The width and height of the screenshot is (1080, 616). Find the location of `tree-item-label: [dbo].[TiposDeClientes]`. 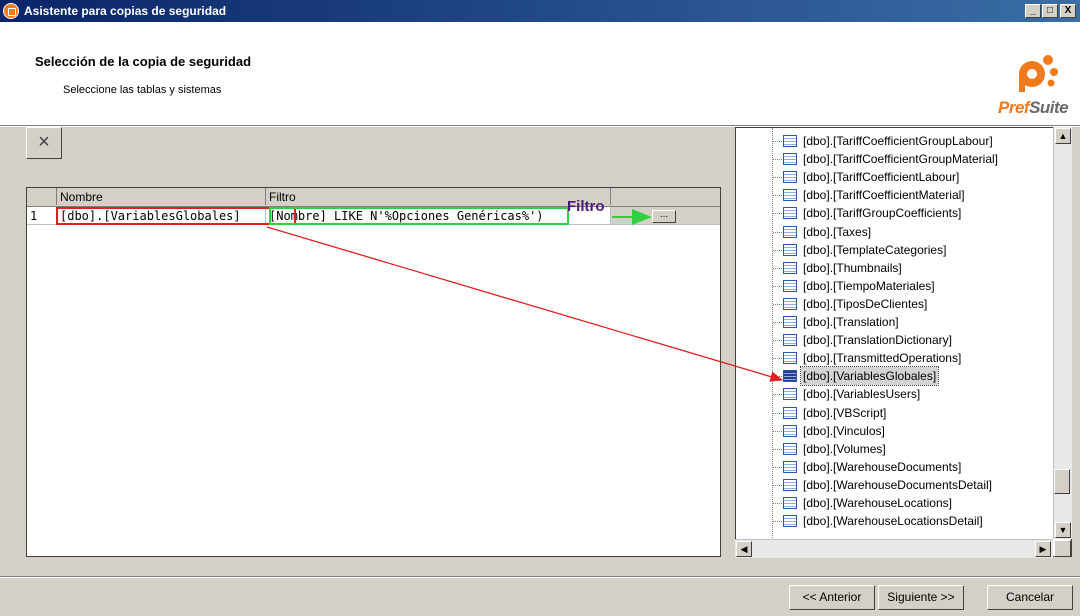

tree-item-label: [dbo].[TiposDeClientes] is located at coordinates (865, 303).